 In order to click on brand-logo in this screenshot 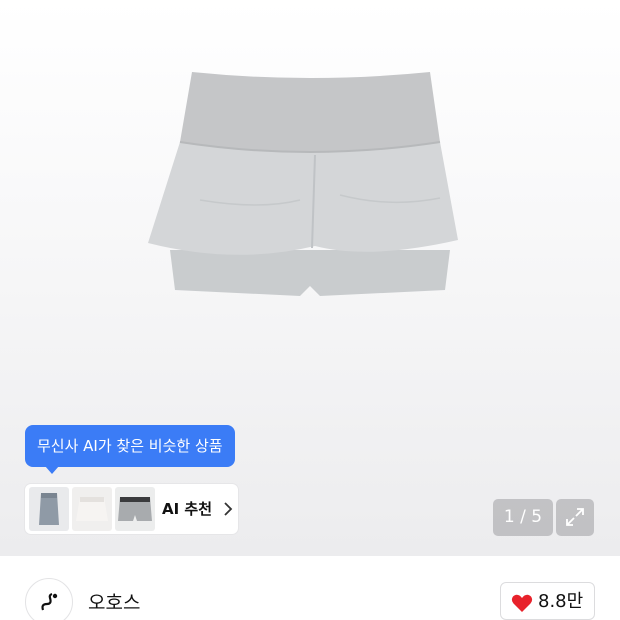, I will do `click(49, 599)`.